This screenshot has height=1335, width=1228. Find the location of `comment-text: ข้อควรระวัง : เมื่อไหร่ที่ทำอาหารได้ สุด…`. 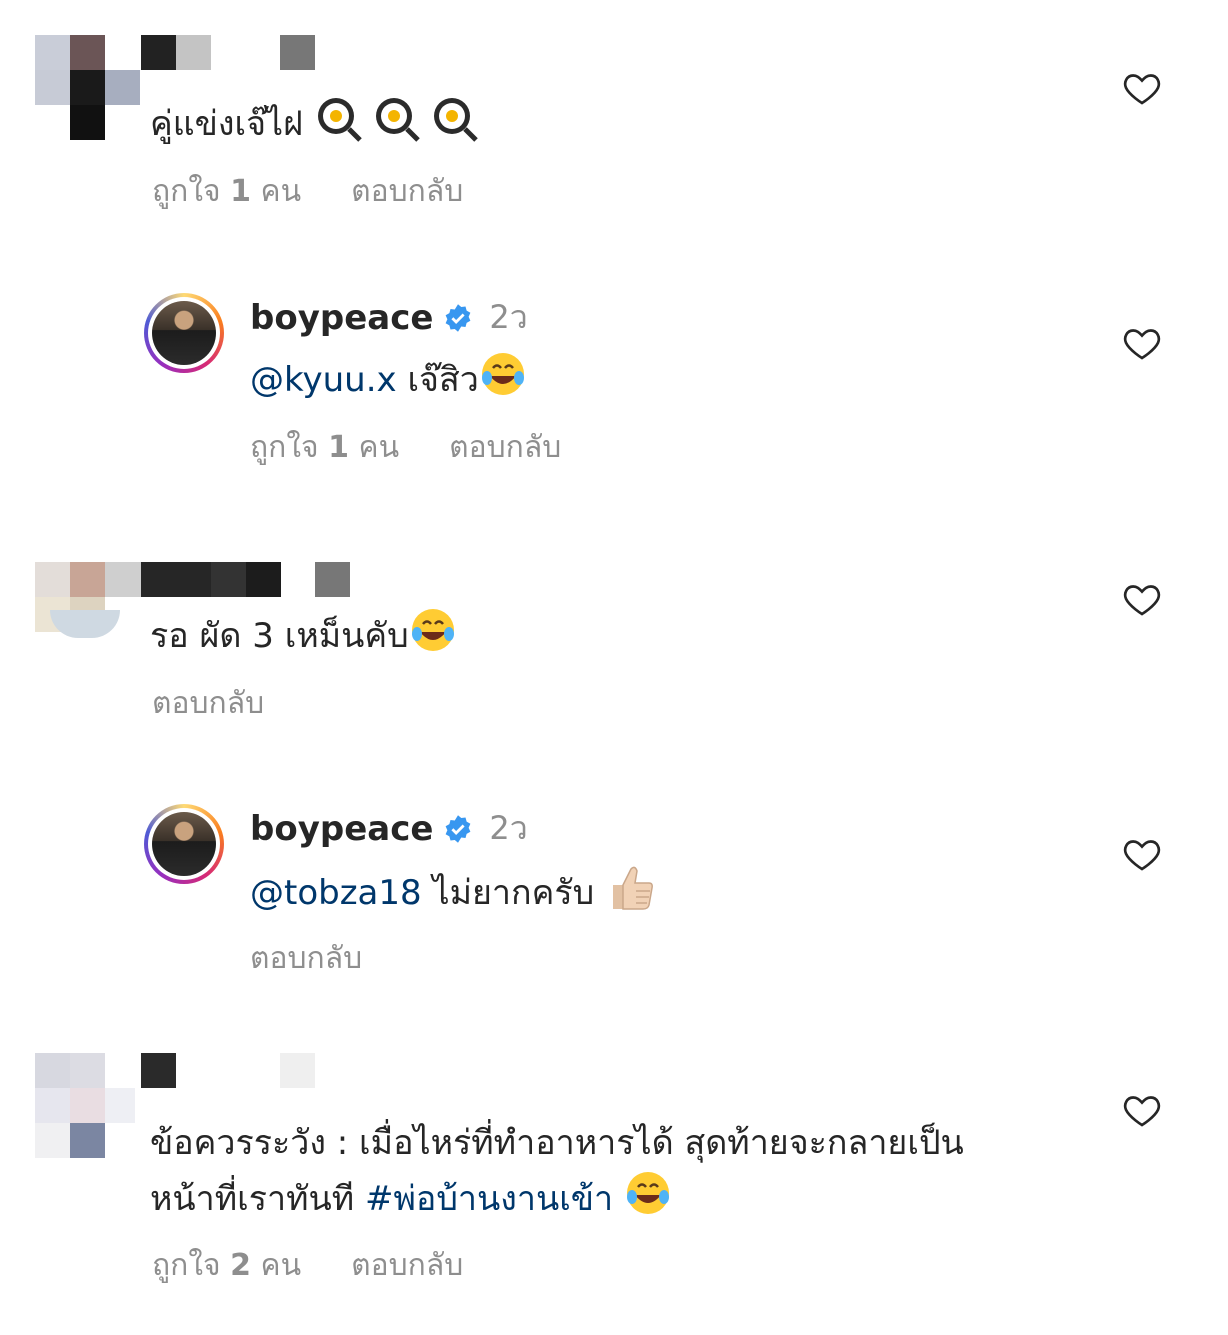

comment-text: ข้อควรระวัง : เมื่อไหร่ที่ทำอาหารได้ สุด… is located at coordinates (557, 1174).